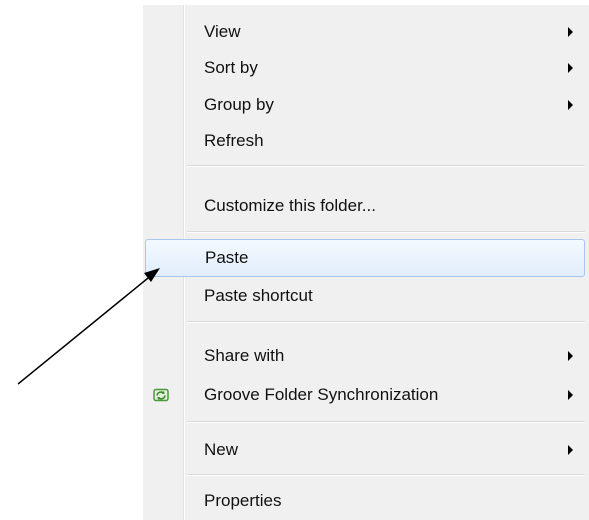 This screenshot has height=520, width=589. I want to click on menu-item-label: Properties, so click(243, 500).